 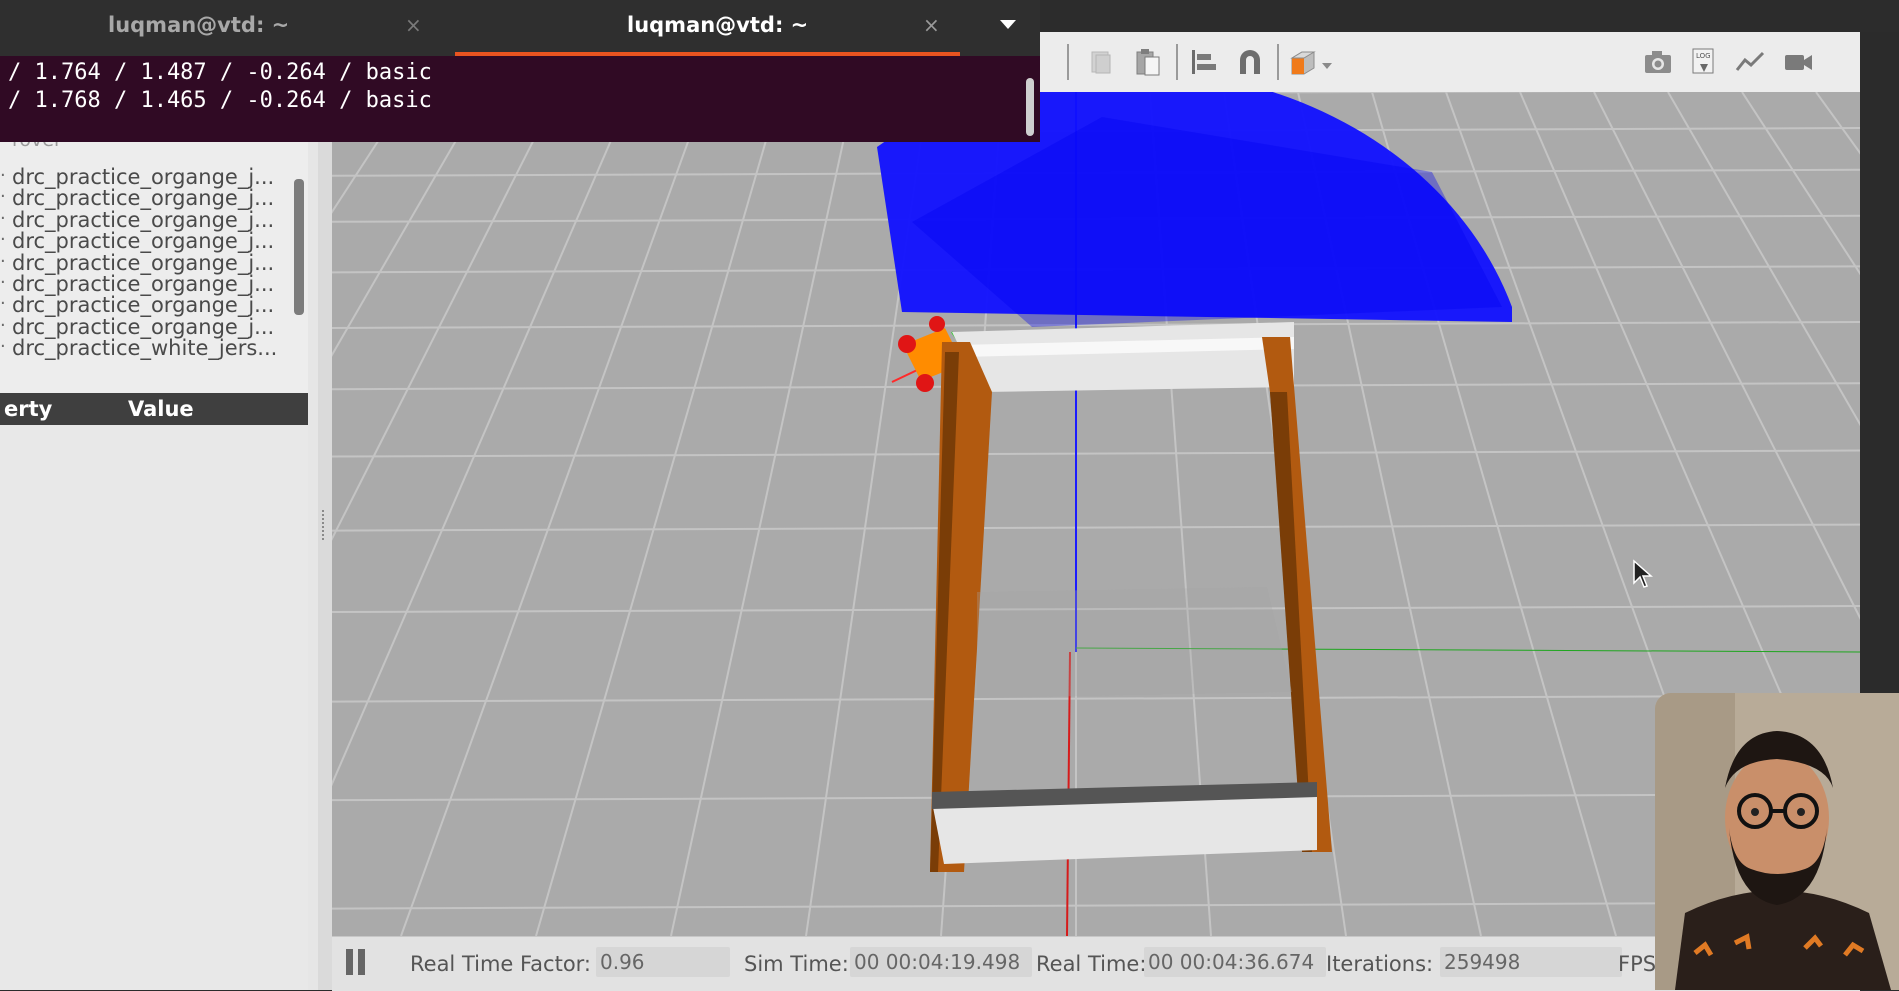 What do you see at coordinates (28, 409) in the screenshot?
I see `property-column-header: erty` at bounding box center [28, 409].